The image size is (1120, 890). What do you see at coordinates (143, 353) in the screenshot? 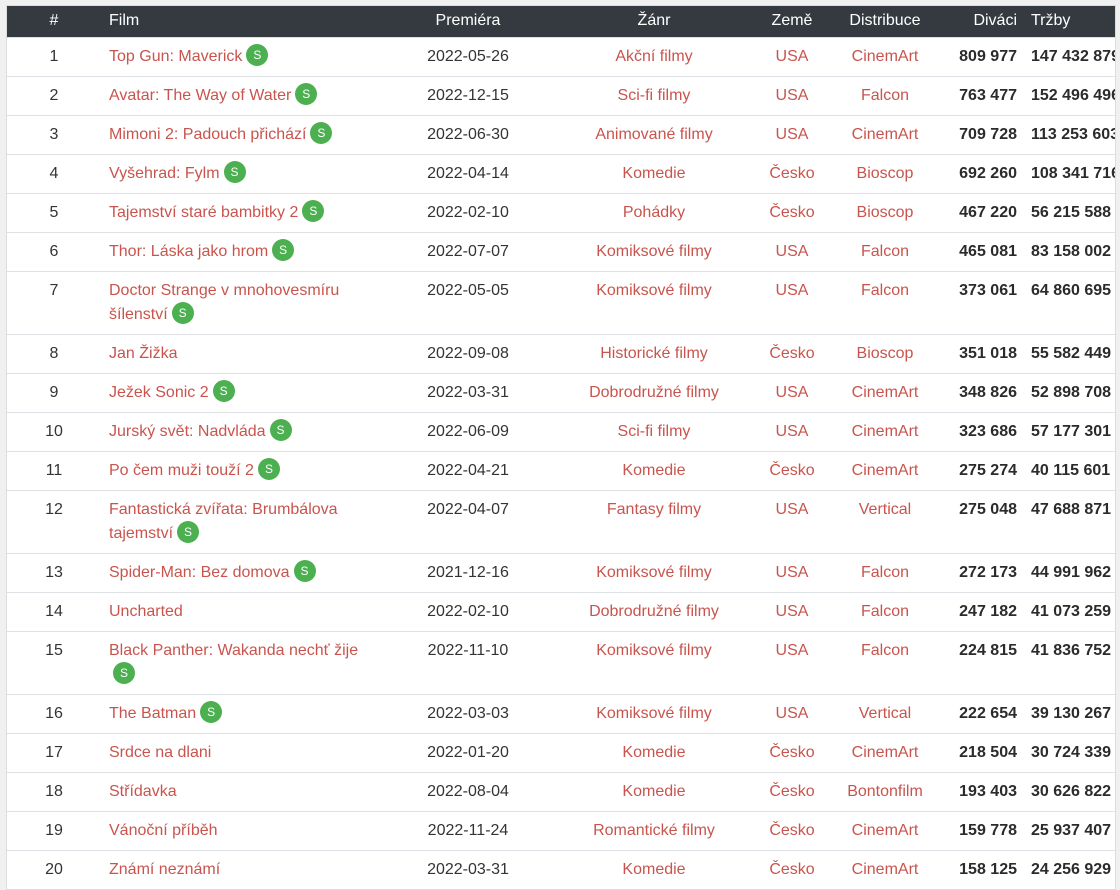
I see `film-link: Jan Žižka` at bounding box center [143, 353].